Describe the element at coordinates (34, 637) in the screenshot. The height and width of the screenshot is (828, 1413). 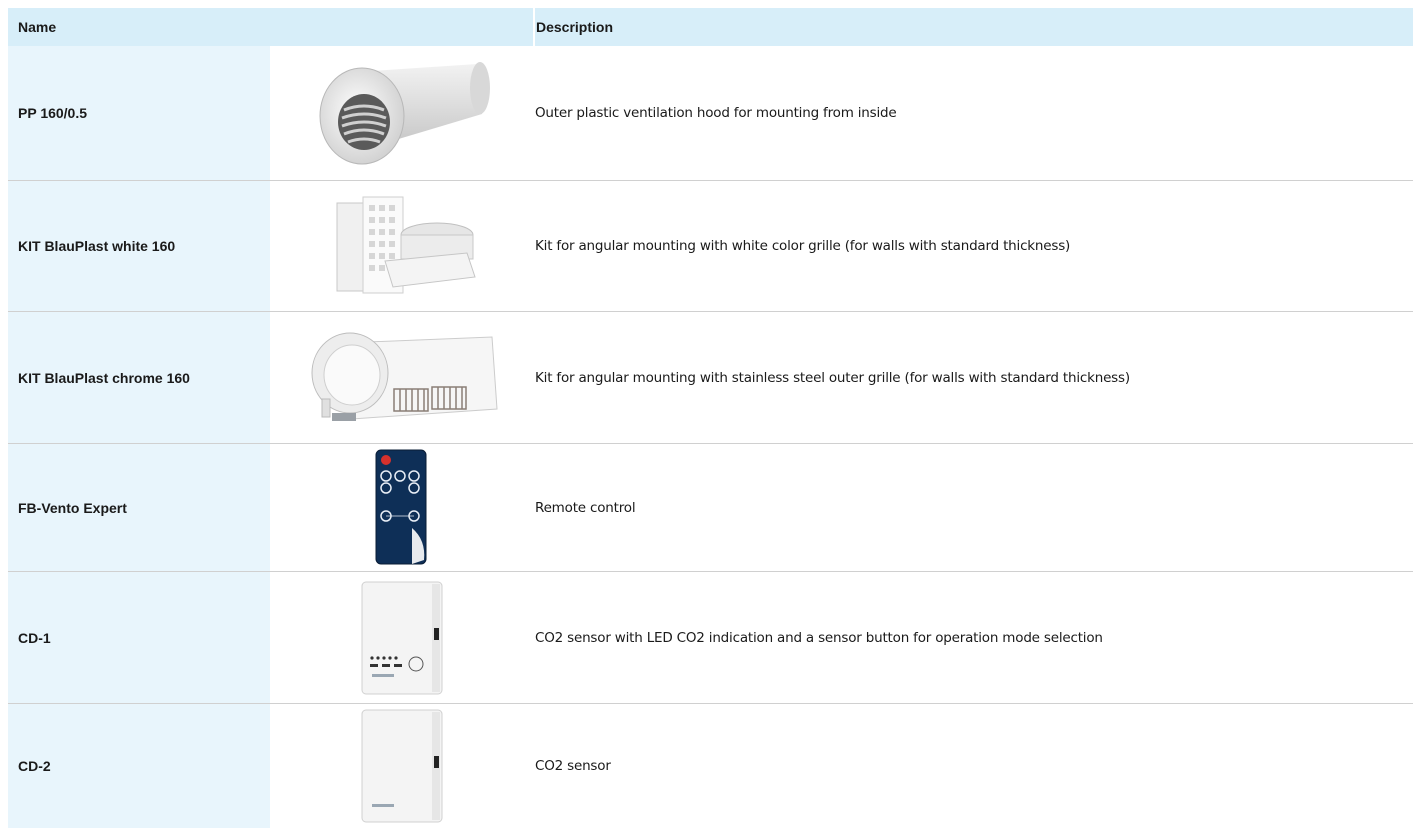
I see `product-name: CD-1` at that location.